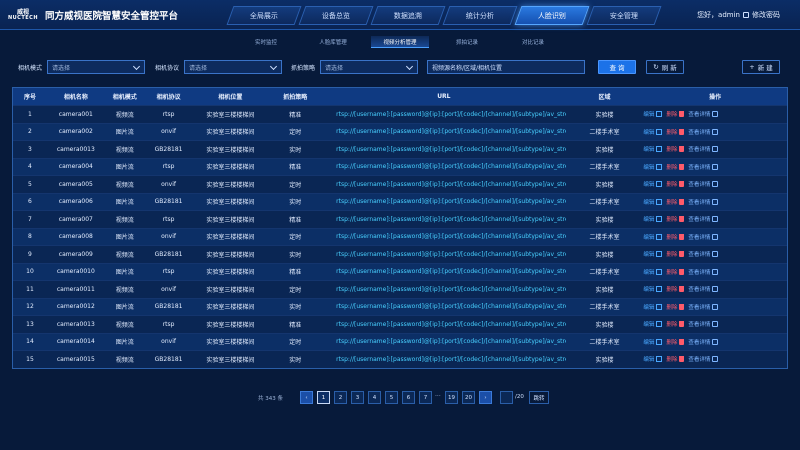 The width and height of the screenshot is (800, 450). What do you see at coordinates (766, 15) in the screenshot?
I see `change-password-link: 修改密码` at bounding box center [766, 15].